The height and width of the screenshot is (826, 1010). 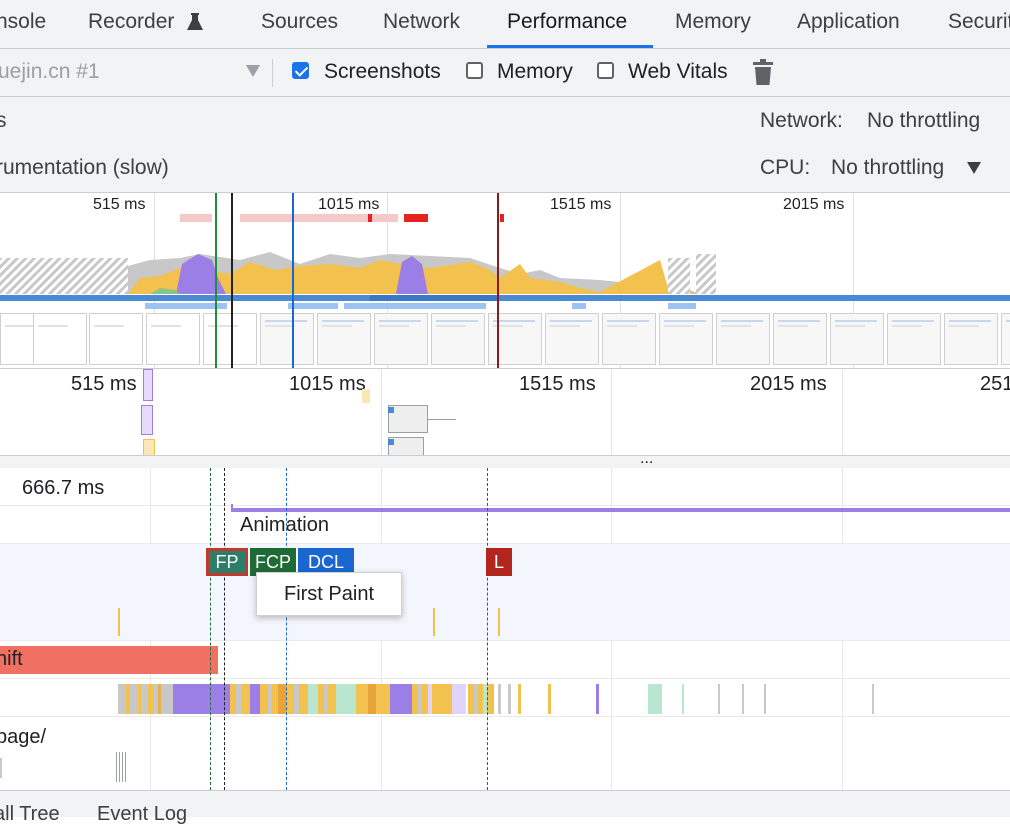 I want to click on trash-icon, so click(x=763, y=74).